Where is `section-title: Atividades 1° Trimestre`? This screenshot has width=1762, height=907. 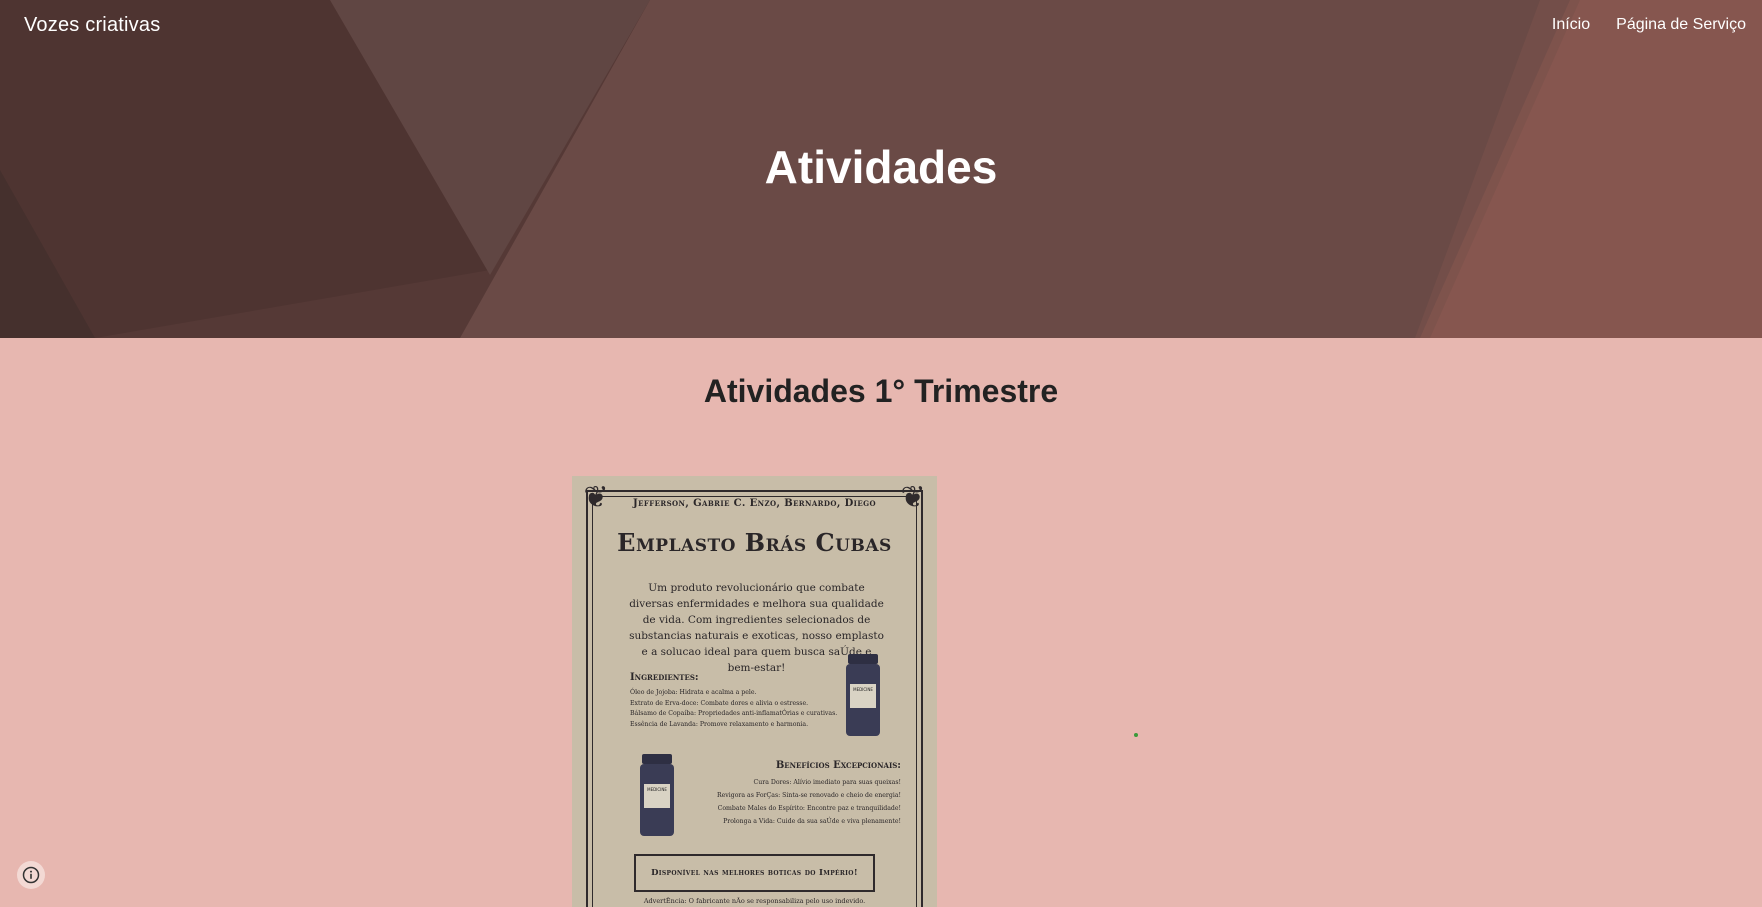
section-title: Atividades 1° Trimestre is located at coordinates (881, 391).